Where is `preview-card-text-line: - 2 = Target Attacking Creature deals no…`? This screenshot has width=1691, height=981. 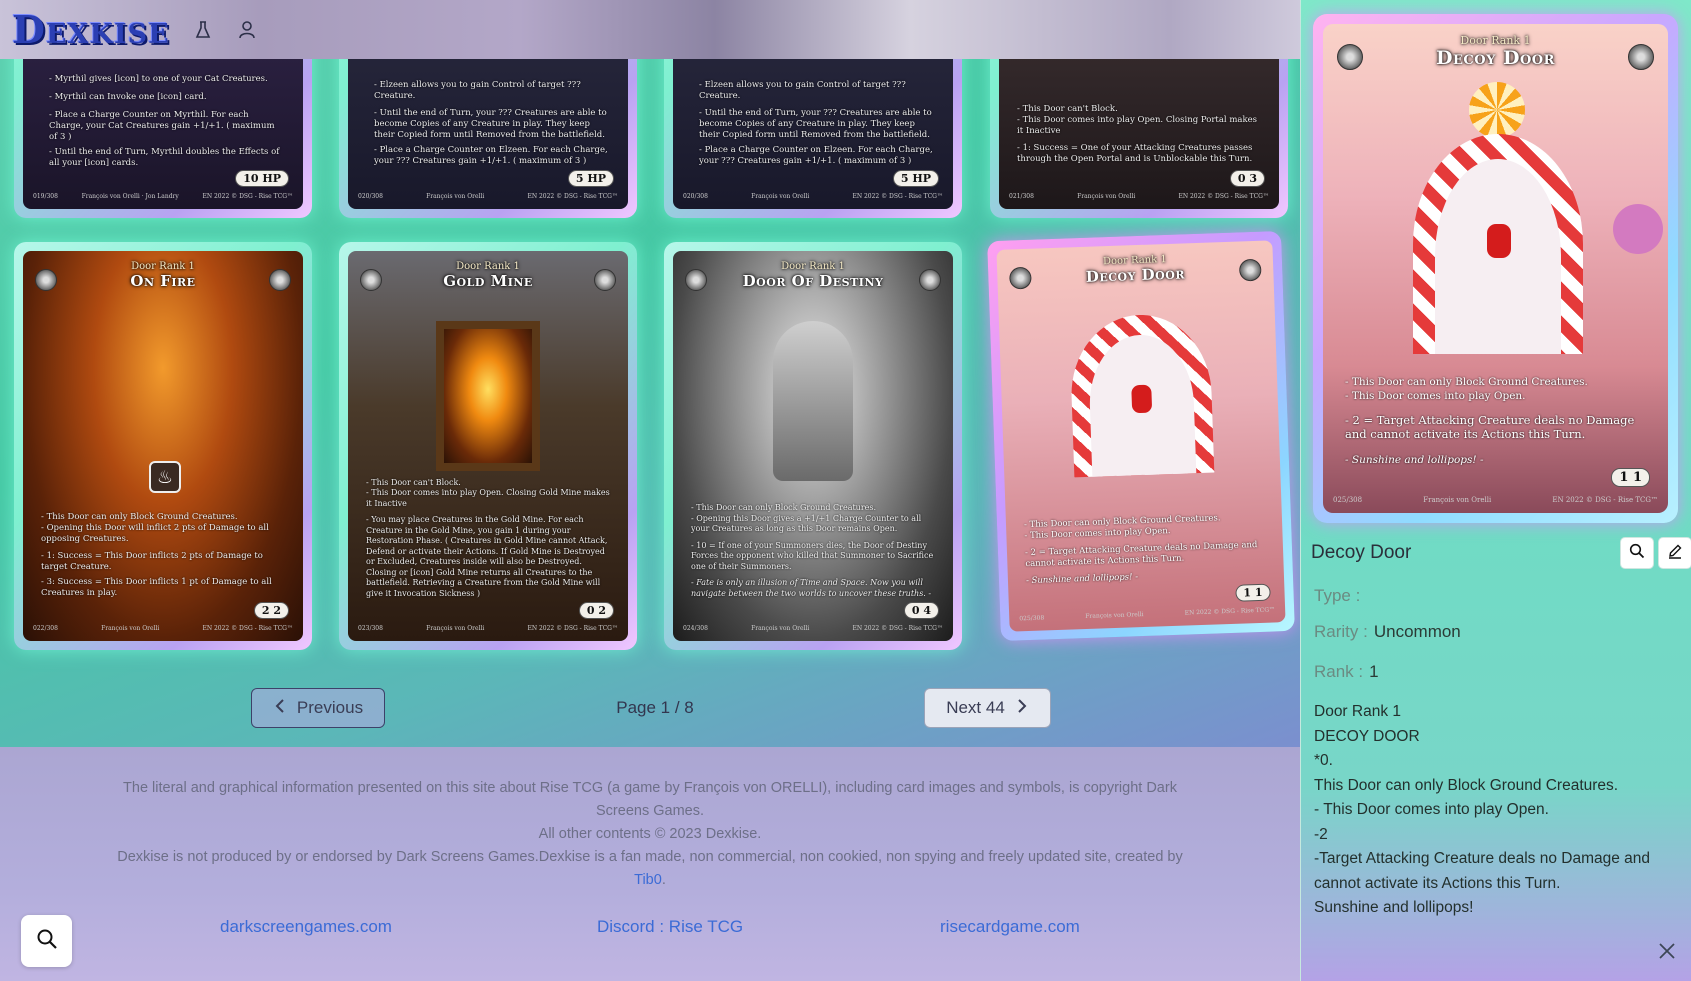 preview-card-text-line: - 2 = Target Attacking Creature deals no… is located at coordinates (1490, 427).